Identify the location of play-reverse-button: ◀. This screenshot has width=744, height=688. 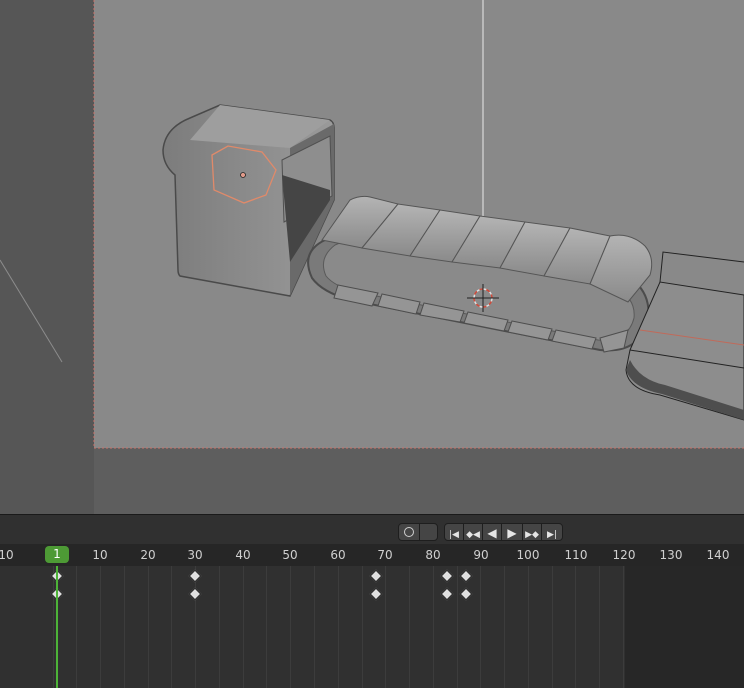
(492, 532).